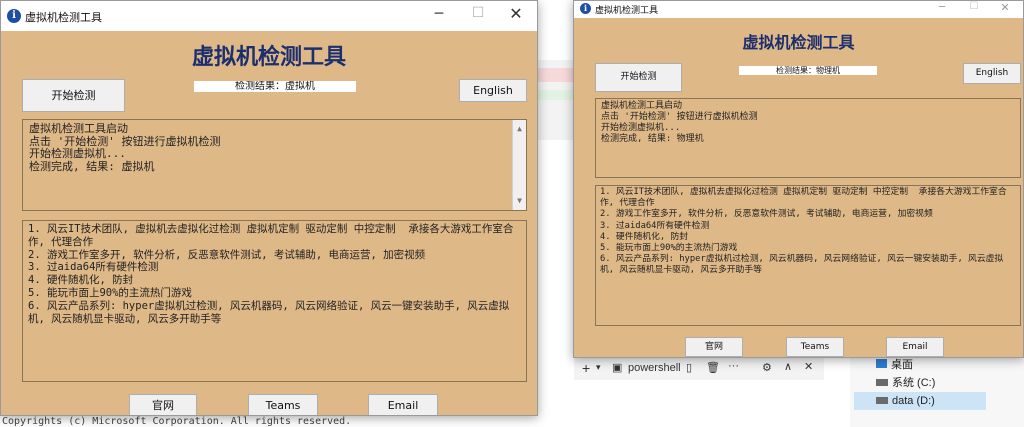 The image size is (1024, 427). I want to click on scroll-up-icon: ▲, so click(519, 129).